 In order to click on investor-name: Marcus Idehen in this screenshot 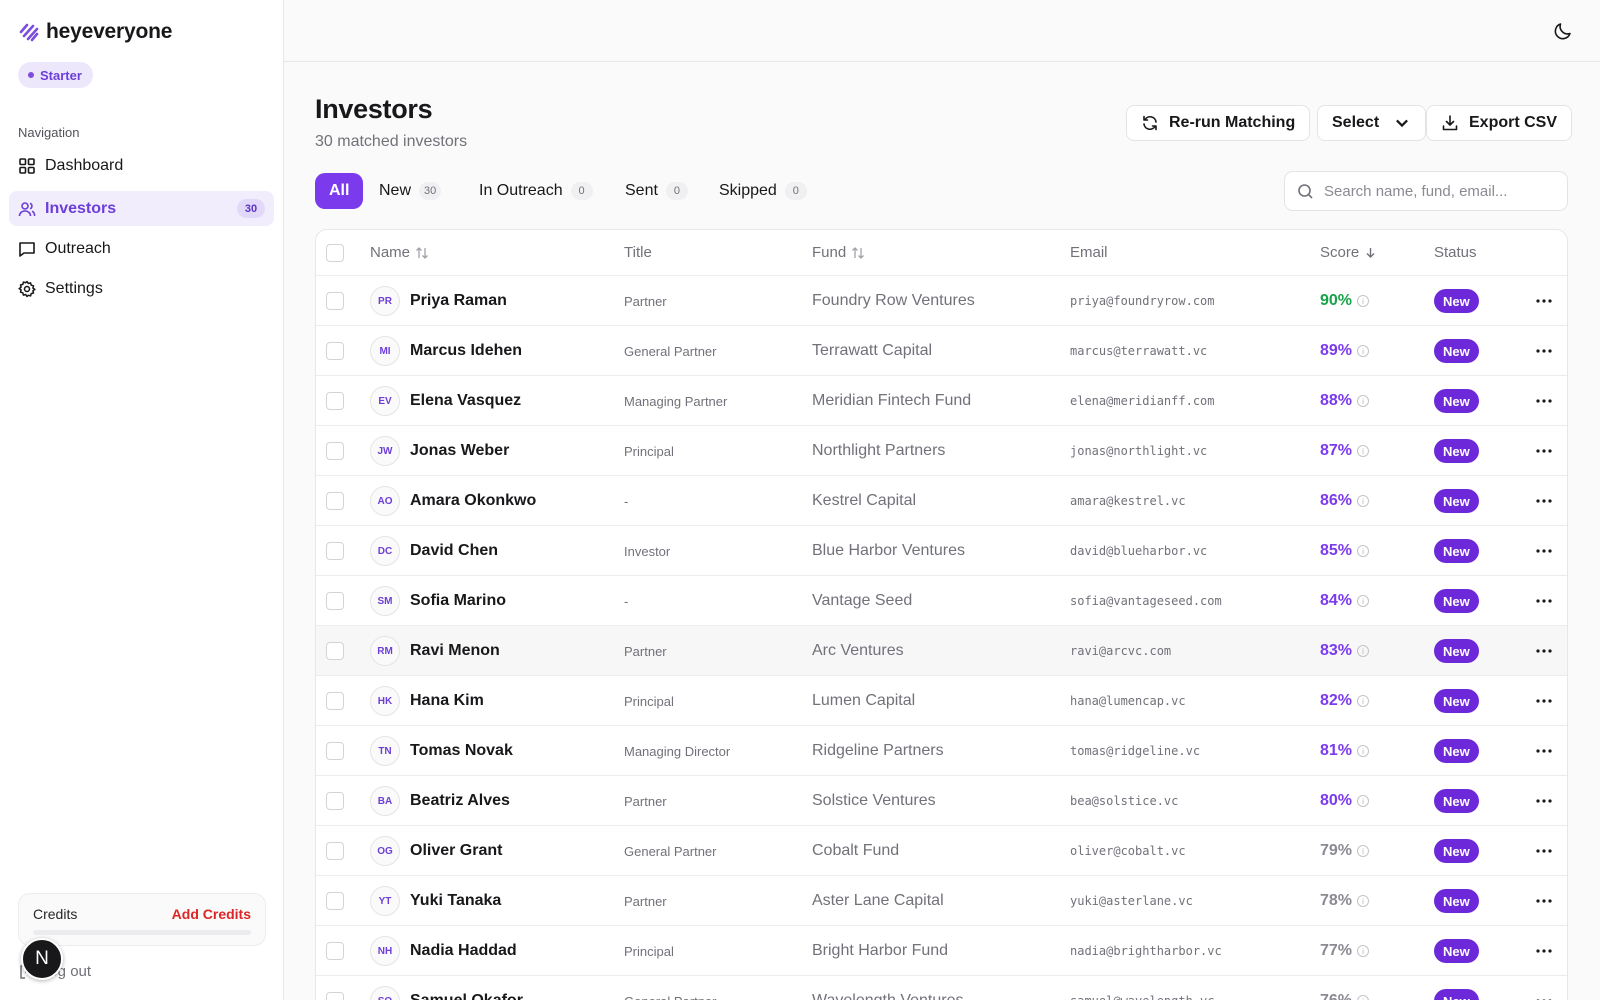, I will do `click(466, 351)`.